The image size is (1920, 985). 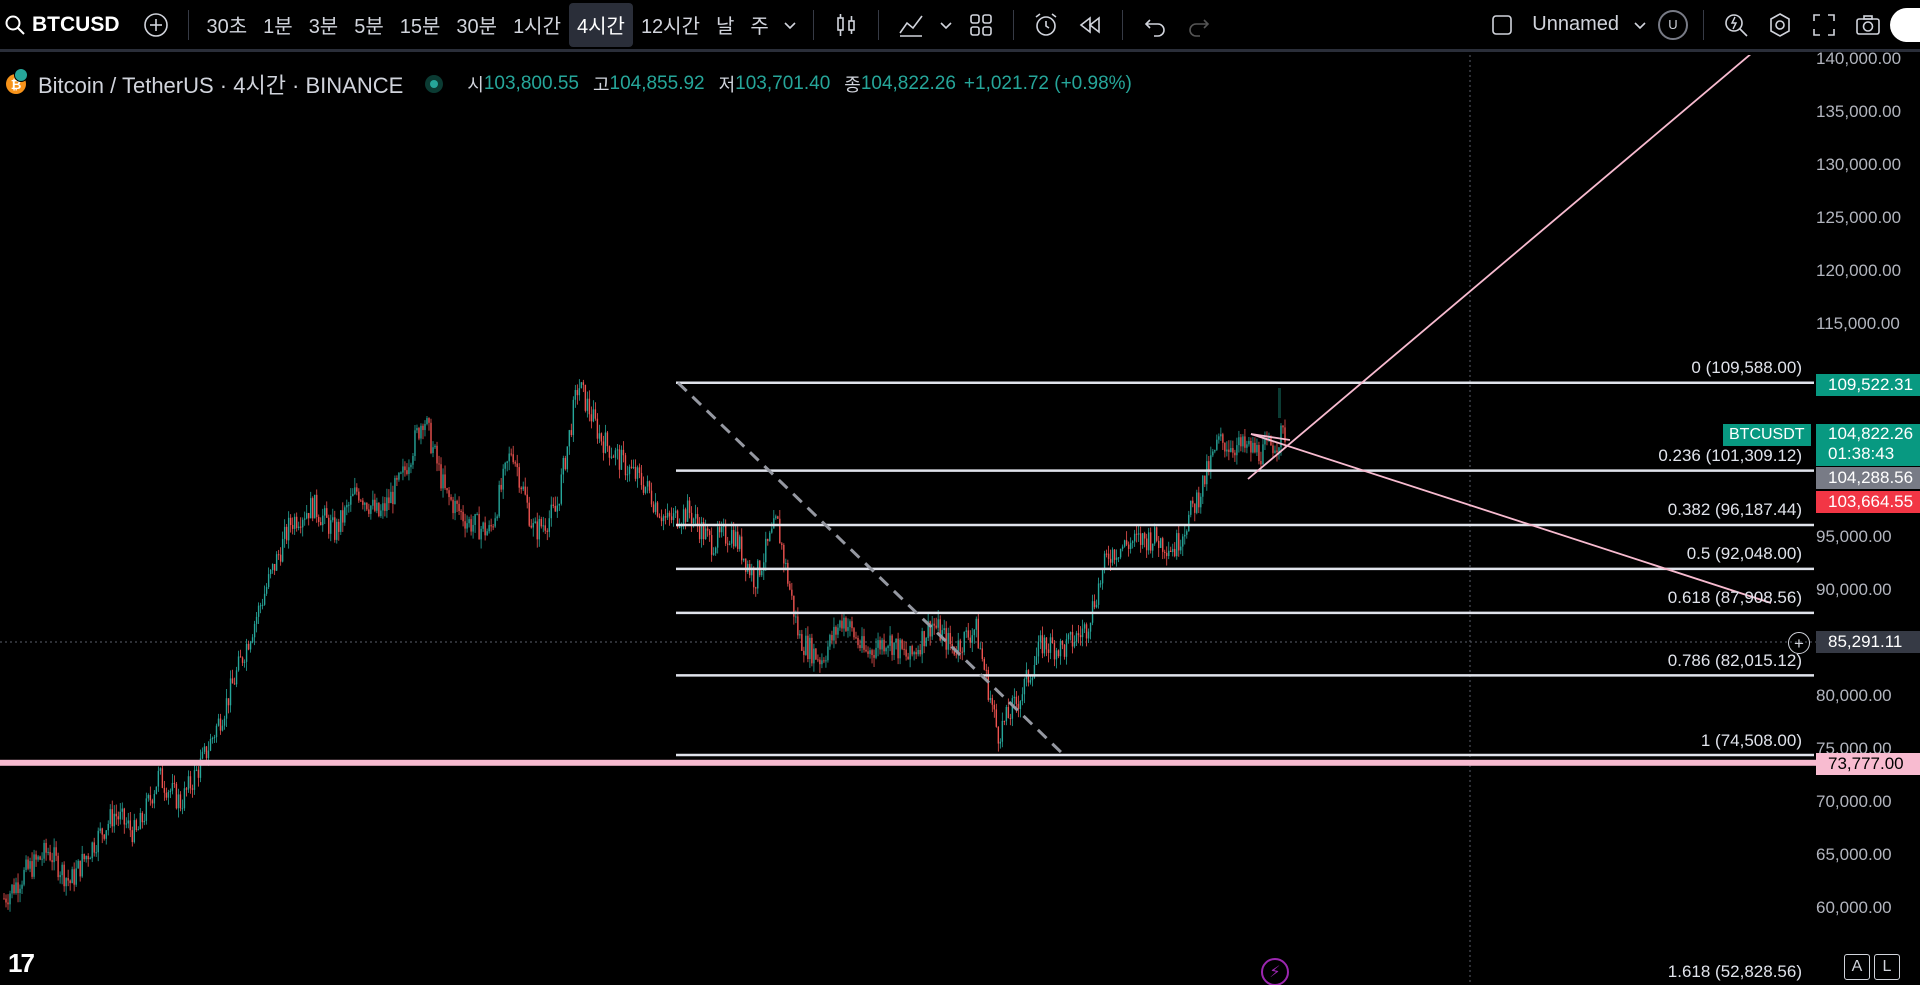 What do you see at coordinates (1640, 25) in the screenshot?
I see `layout-dropdown` at bounding box center [1640, 25].